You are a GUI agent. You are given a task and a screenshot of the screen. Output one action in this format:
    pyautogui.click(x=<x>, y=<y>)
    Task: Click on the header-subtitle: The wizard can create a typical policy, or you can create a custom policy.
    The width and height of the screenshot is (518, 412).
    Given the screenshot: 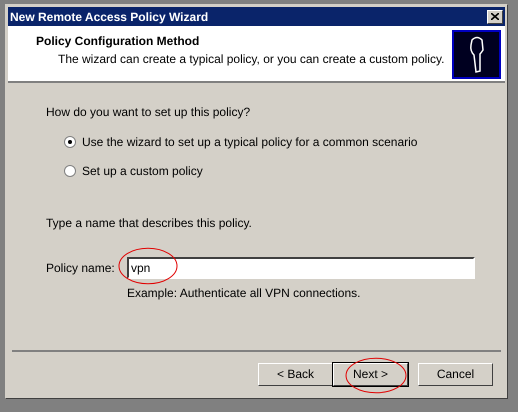 What is the action you would take?
    pyautogui.click(x=250, y=59)
    